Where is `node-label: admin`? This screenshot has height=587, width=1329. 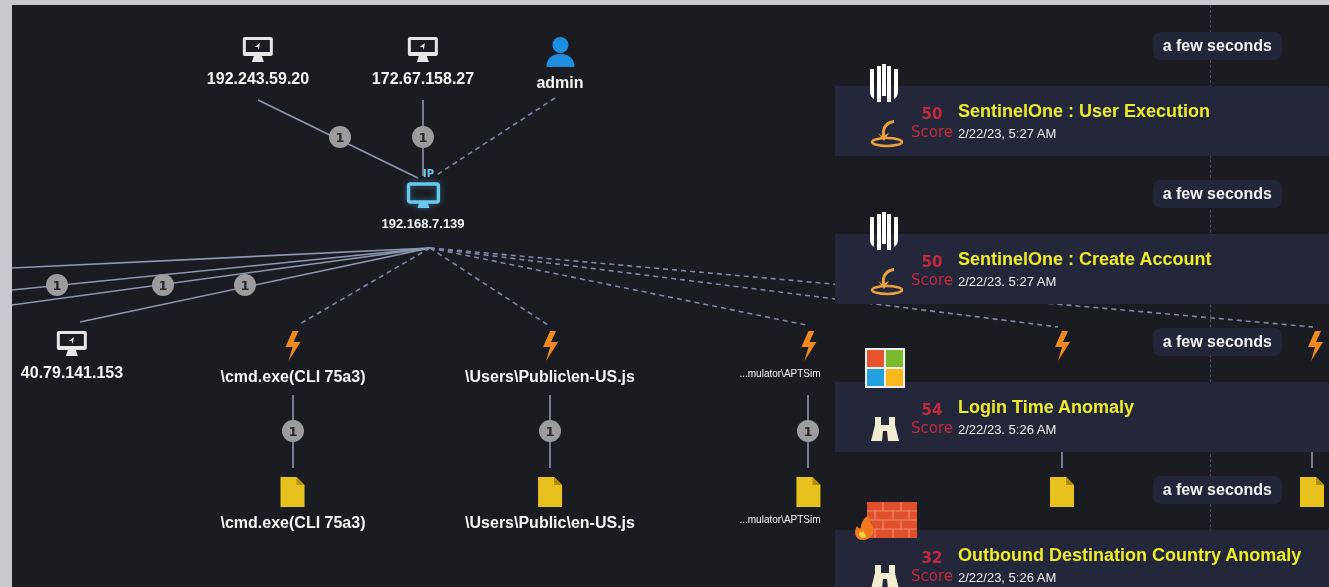 node-label: admin is located at coordinates (560, 83).